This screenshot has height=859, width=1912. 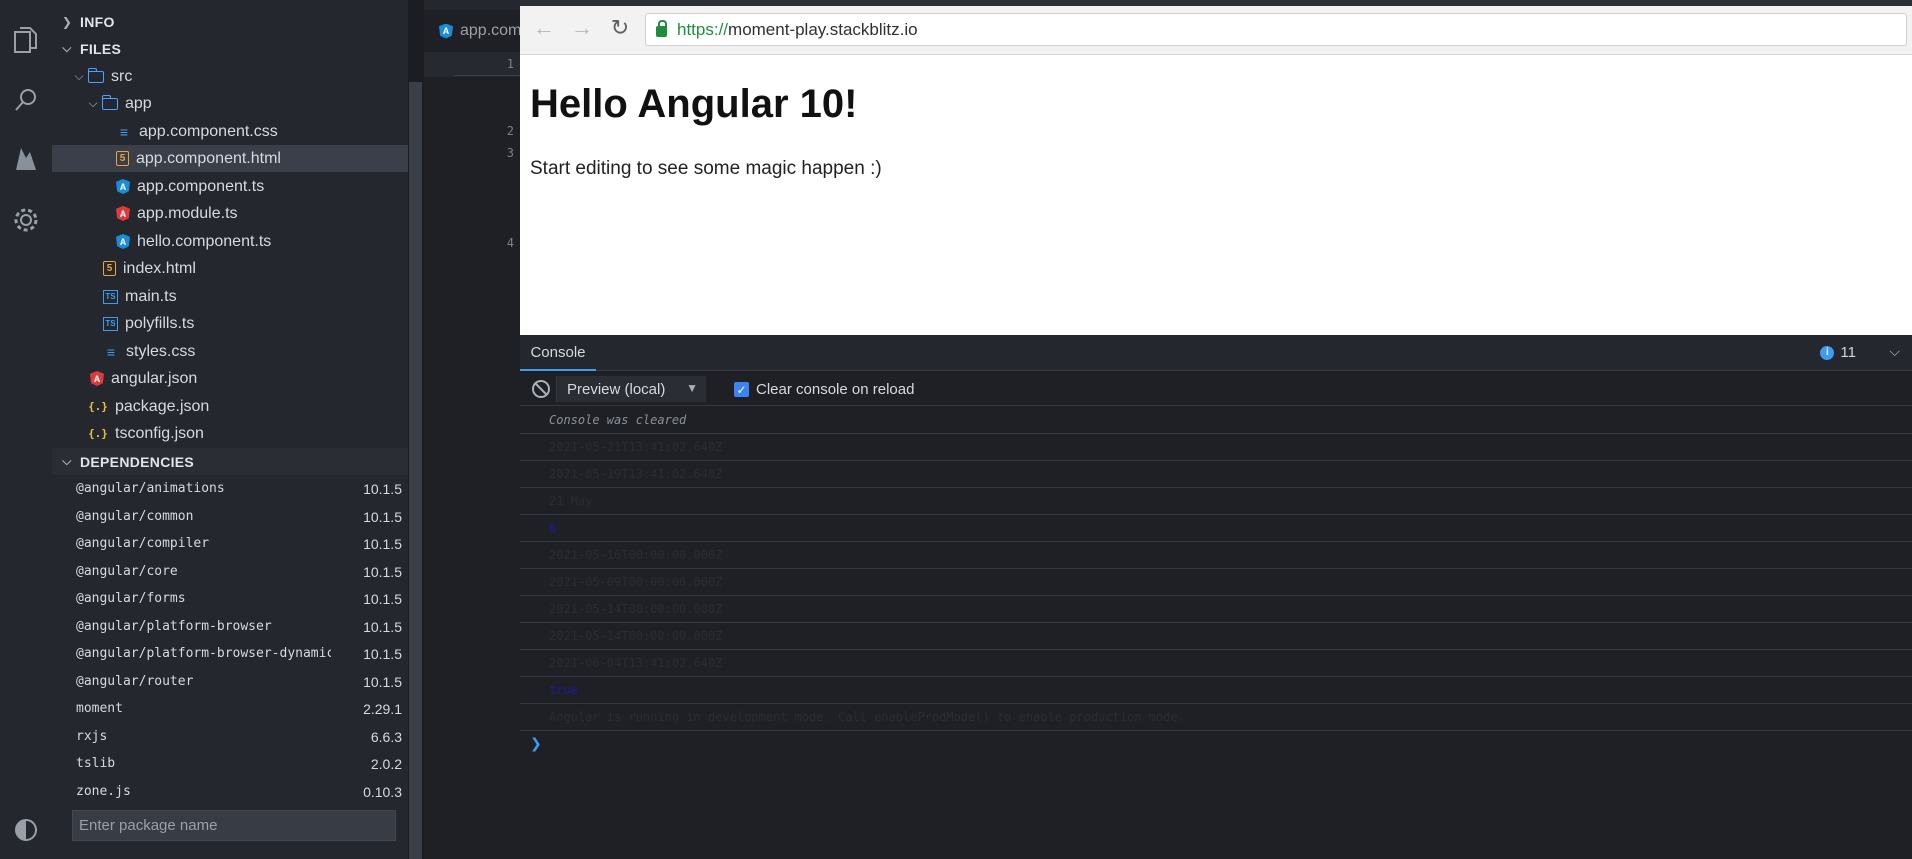 I want to click on dependency-row: zone.js 0.10.3, so click(x=230, y=791).